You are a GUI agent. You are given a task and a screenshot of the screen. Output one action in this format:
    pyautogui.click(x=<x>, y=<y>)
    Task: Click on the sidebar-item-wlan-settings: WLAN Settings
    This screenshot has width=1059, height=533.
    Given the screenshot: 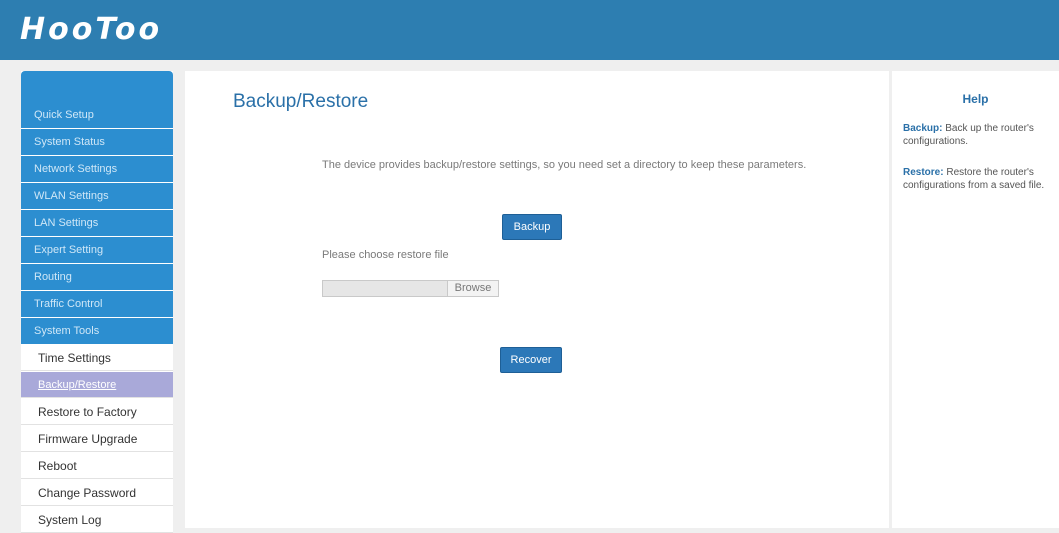 What is the action you would take?
    pyautogui.click(x=97, y=196)
    